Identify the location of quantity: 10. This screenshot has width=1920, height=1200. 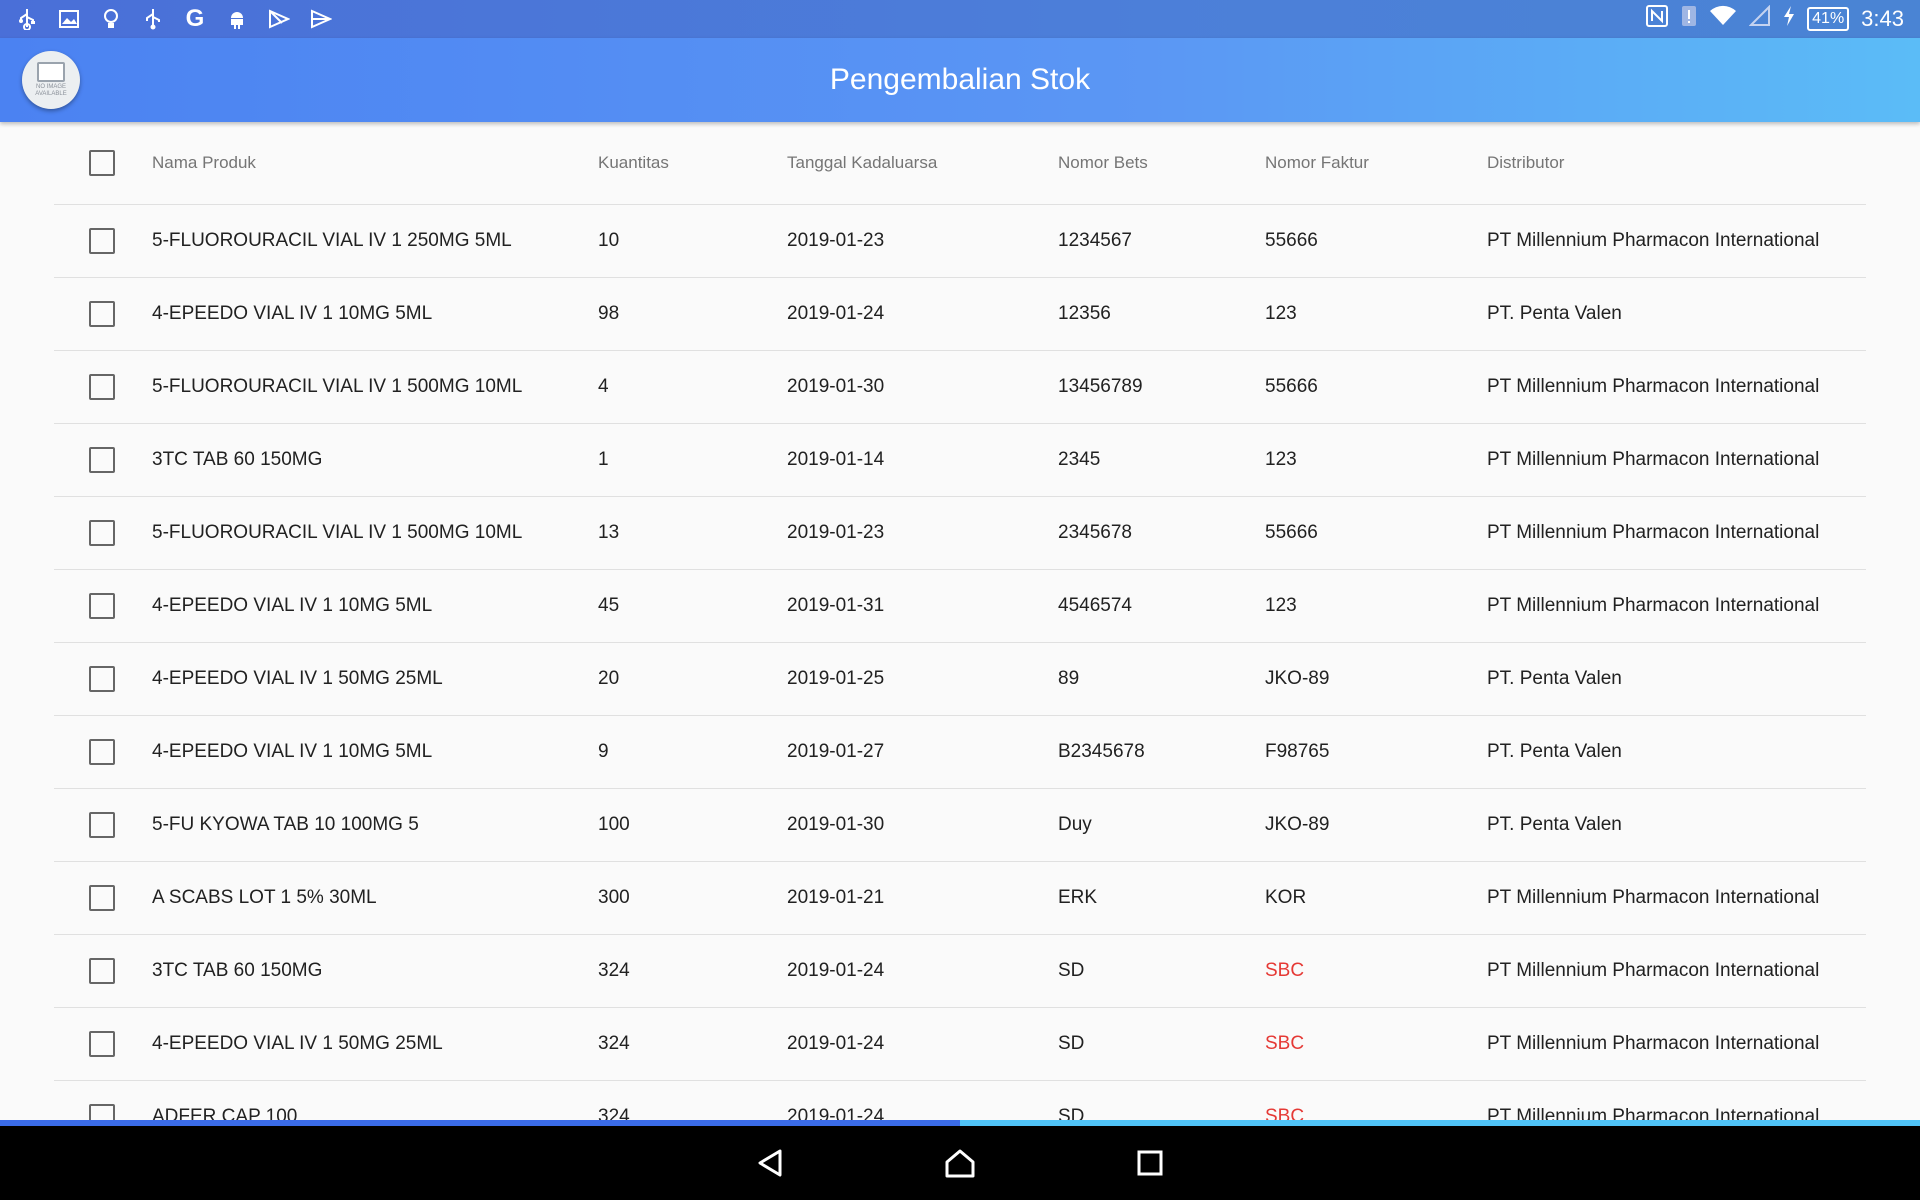
(609, 240).